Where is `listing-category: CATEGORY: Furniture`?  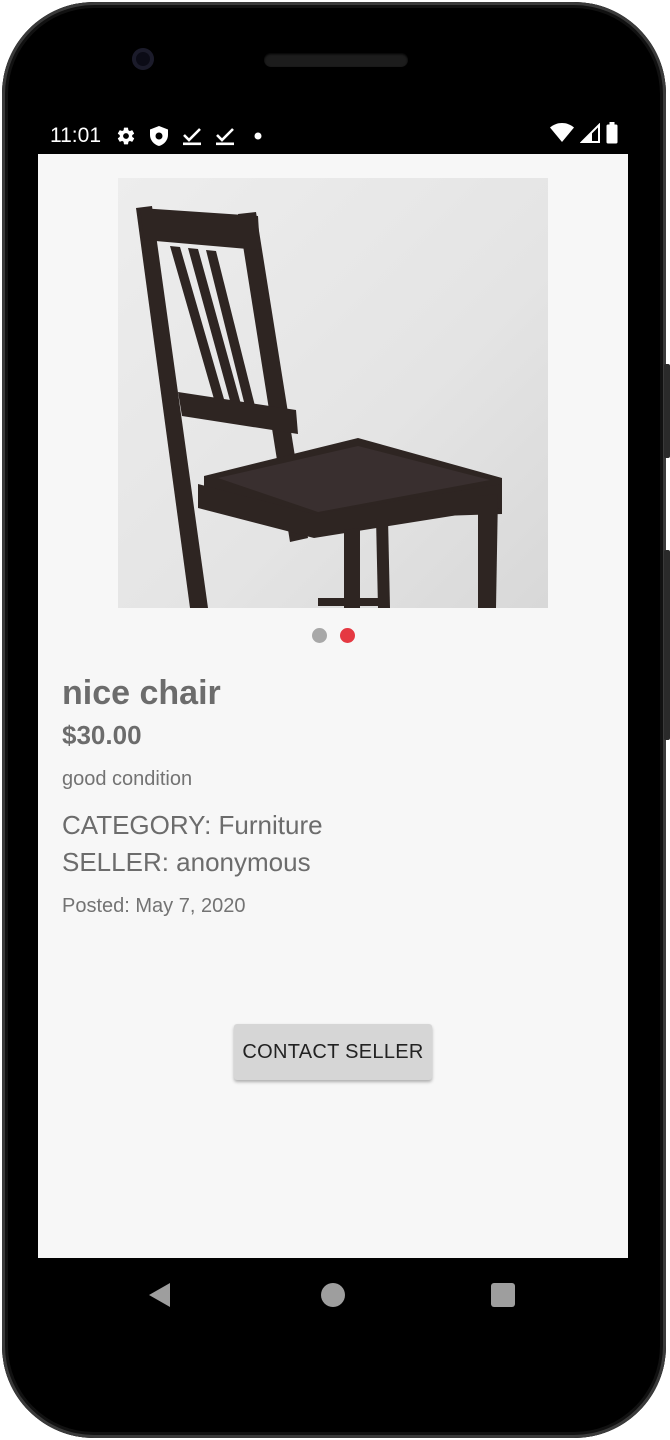 listing-category: CATEGORY: Furniture is located at coordinates (192, 825).